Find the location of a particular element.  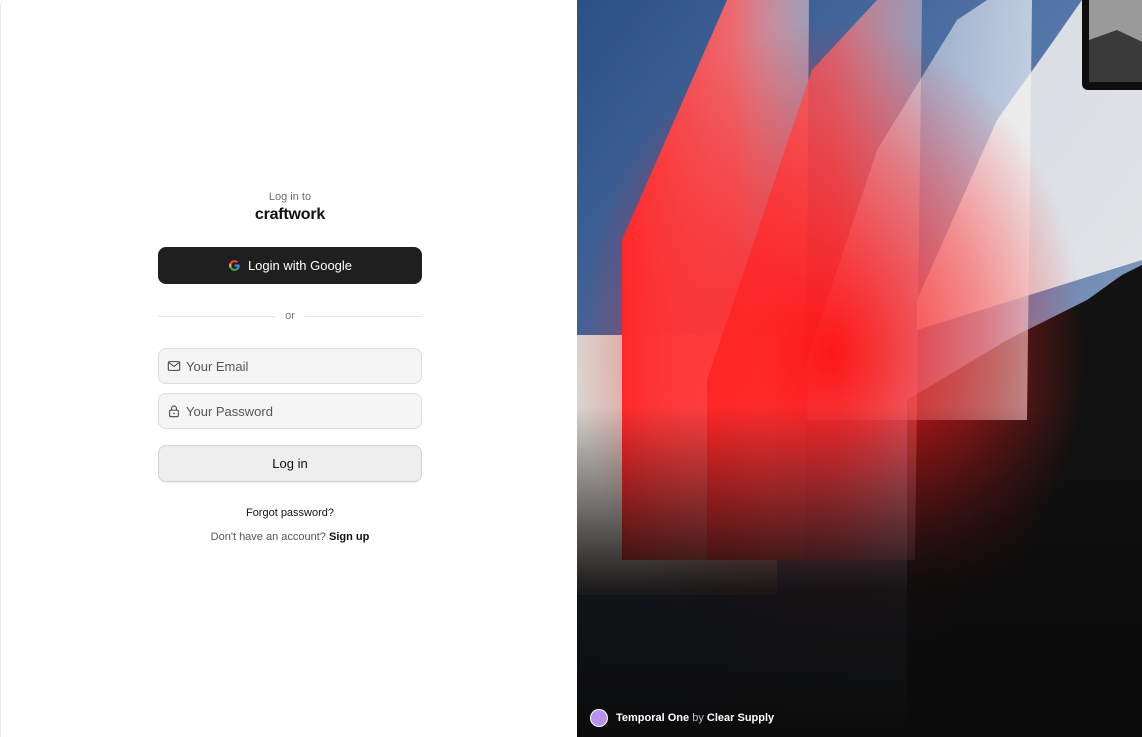

forgot-password-link: Forgot password? is located at coordinates (290, 513).